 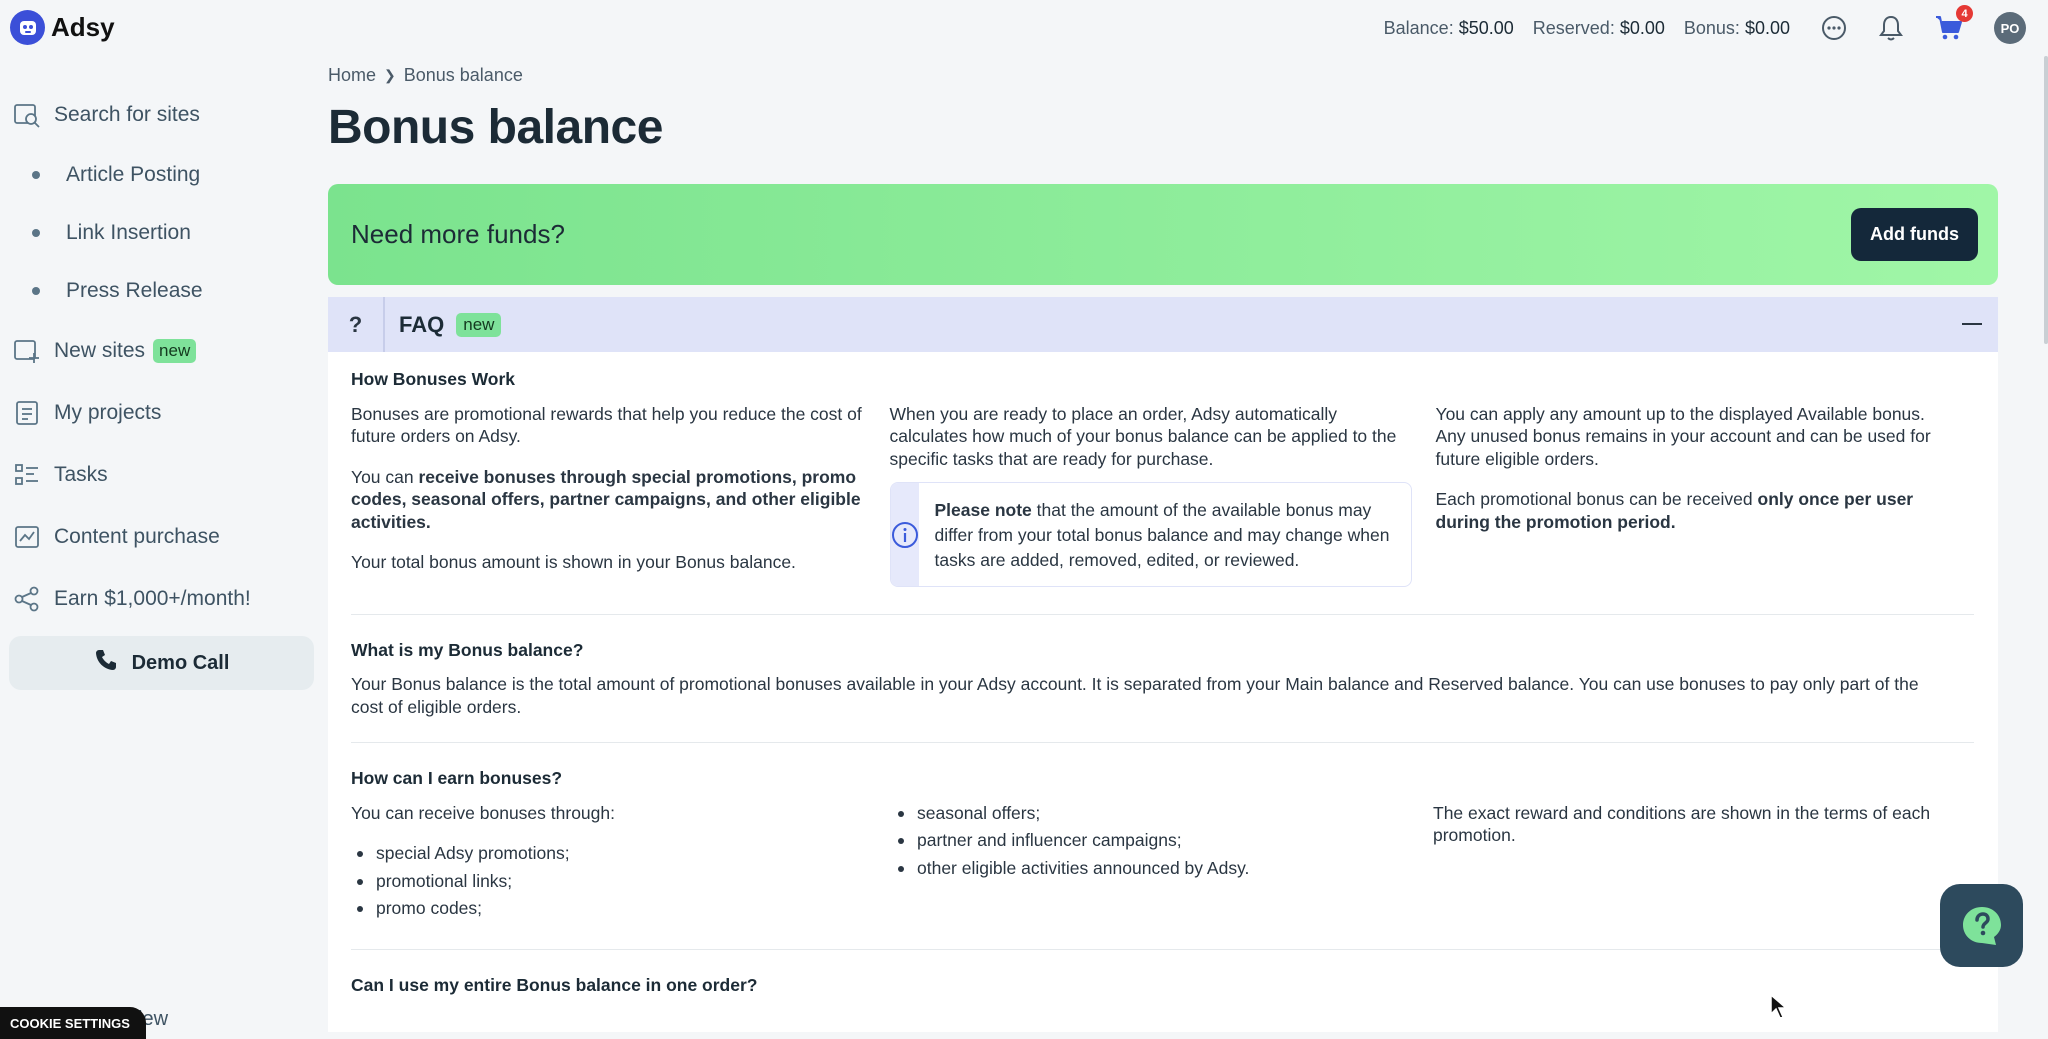 What do you see at coordinates (1418, 27) in the screenshot?
I see `balance-label: Balance:` at bounding box center [1418, 27].